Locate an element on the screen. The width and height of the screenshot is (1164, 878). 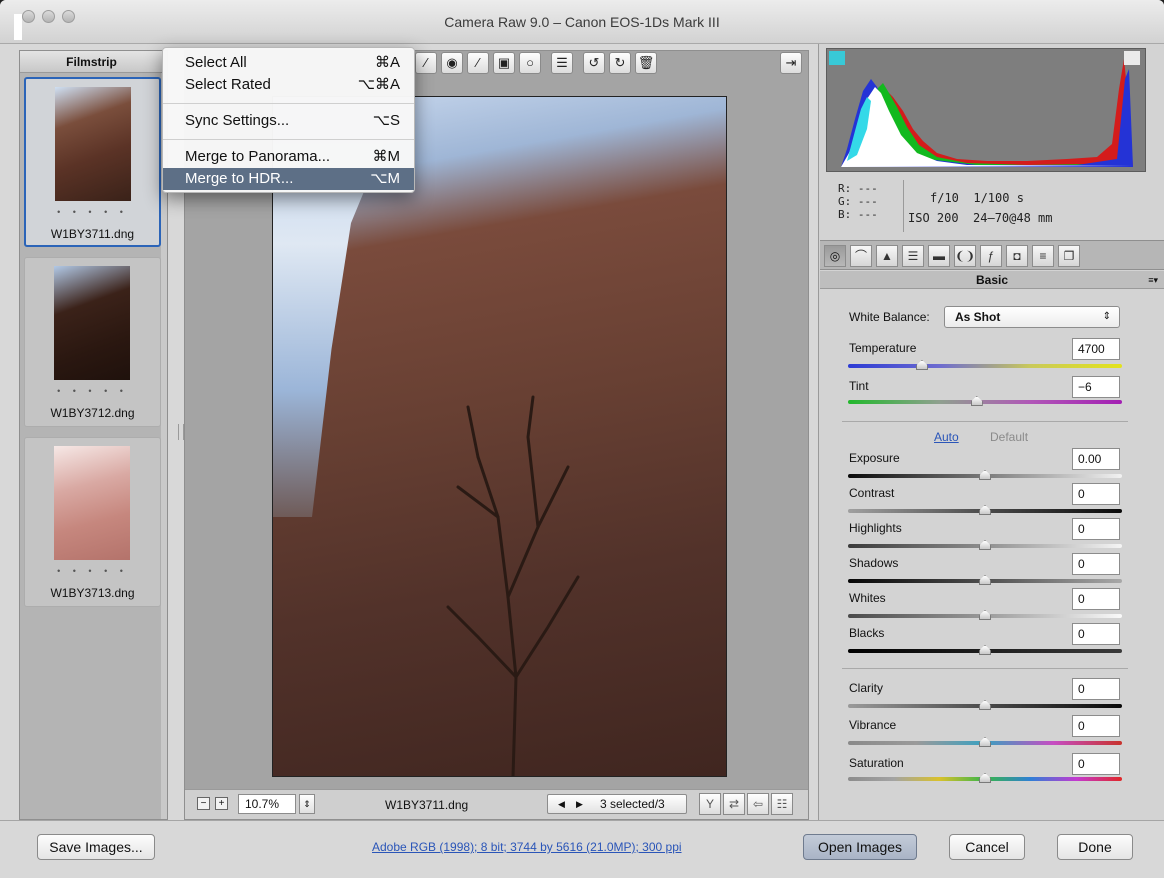
iso: ISO 200 is located at coordinates (933, 218).